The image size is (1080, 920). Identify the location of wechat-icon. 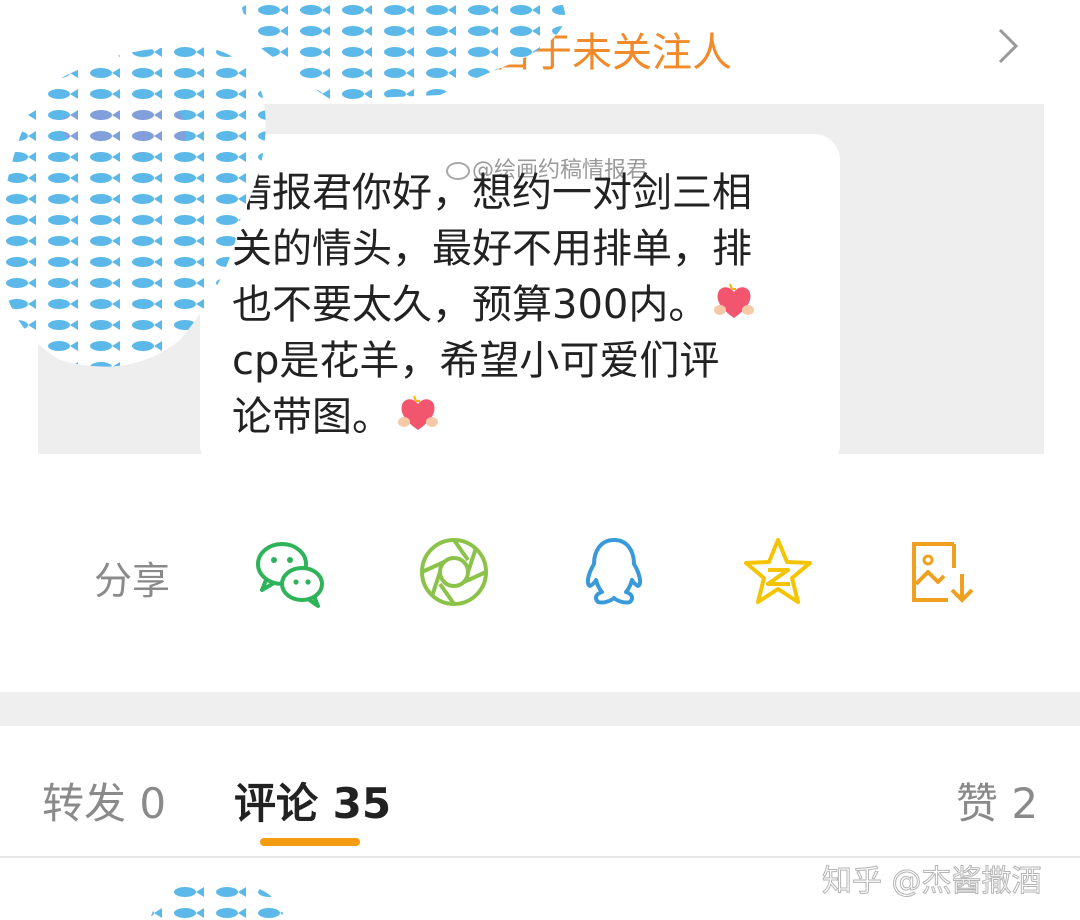
(290, 572).